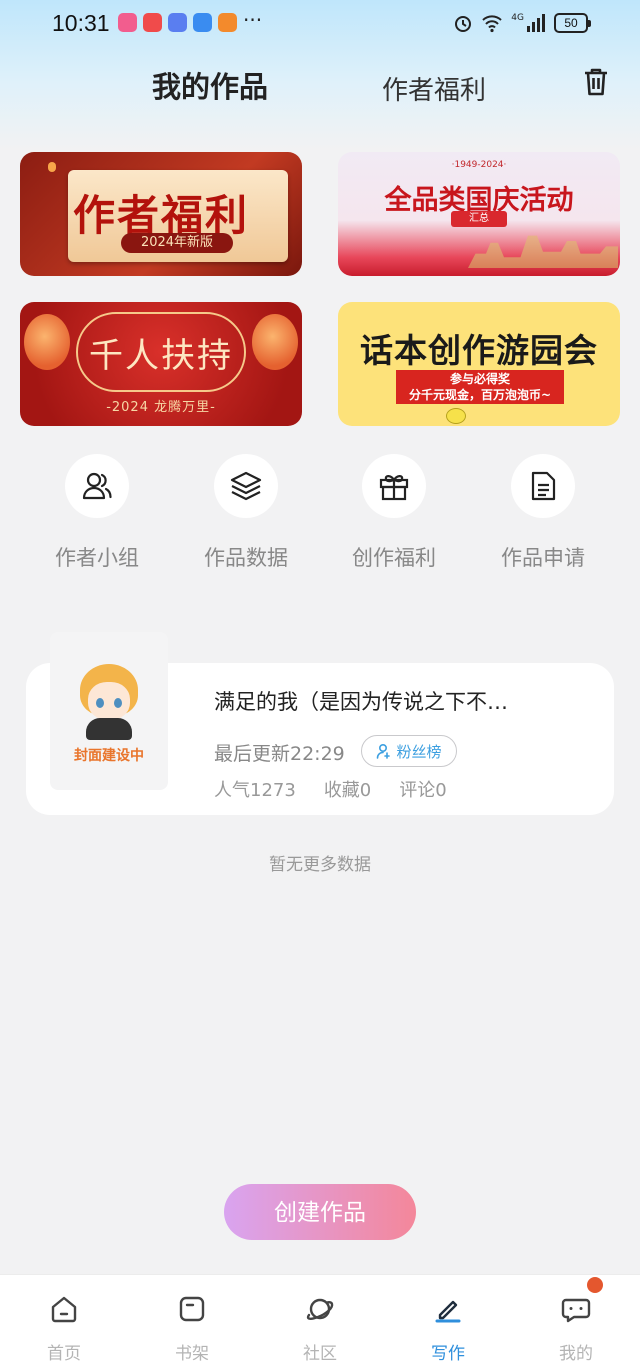 This screenshot has width=640, height=1370. What do you see at coordinates (52, 167) in the screenshot?
I see `lantern-decoration` at bounding box center [52, 167].